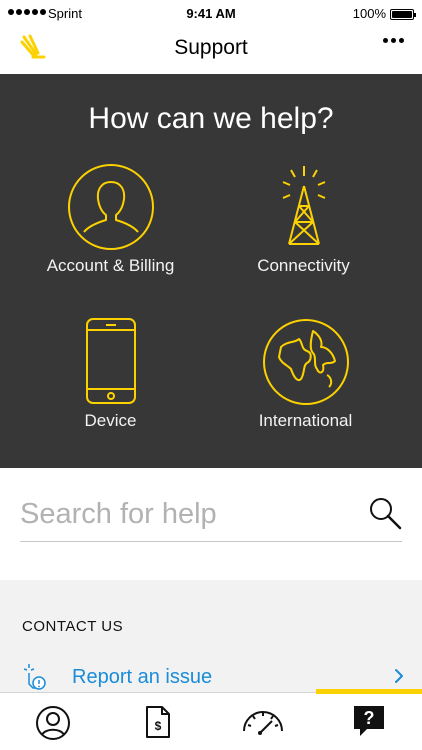 The image size is (422, 750). What do you see at coordinates (110, 265) in the screenshot?
I see `category-label: Account & Billing` at bounding box center [110, 265].